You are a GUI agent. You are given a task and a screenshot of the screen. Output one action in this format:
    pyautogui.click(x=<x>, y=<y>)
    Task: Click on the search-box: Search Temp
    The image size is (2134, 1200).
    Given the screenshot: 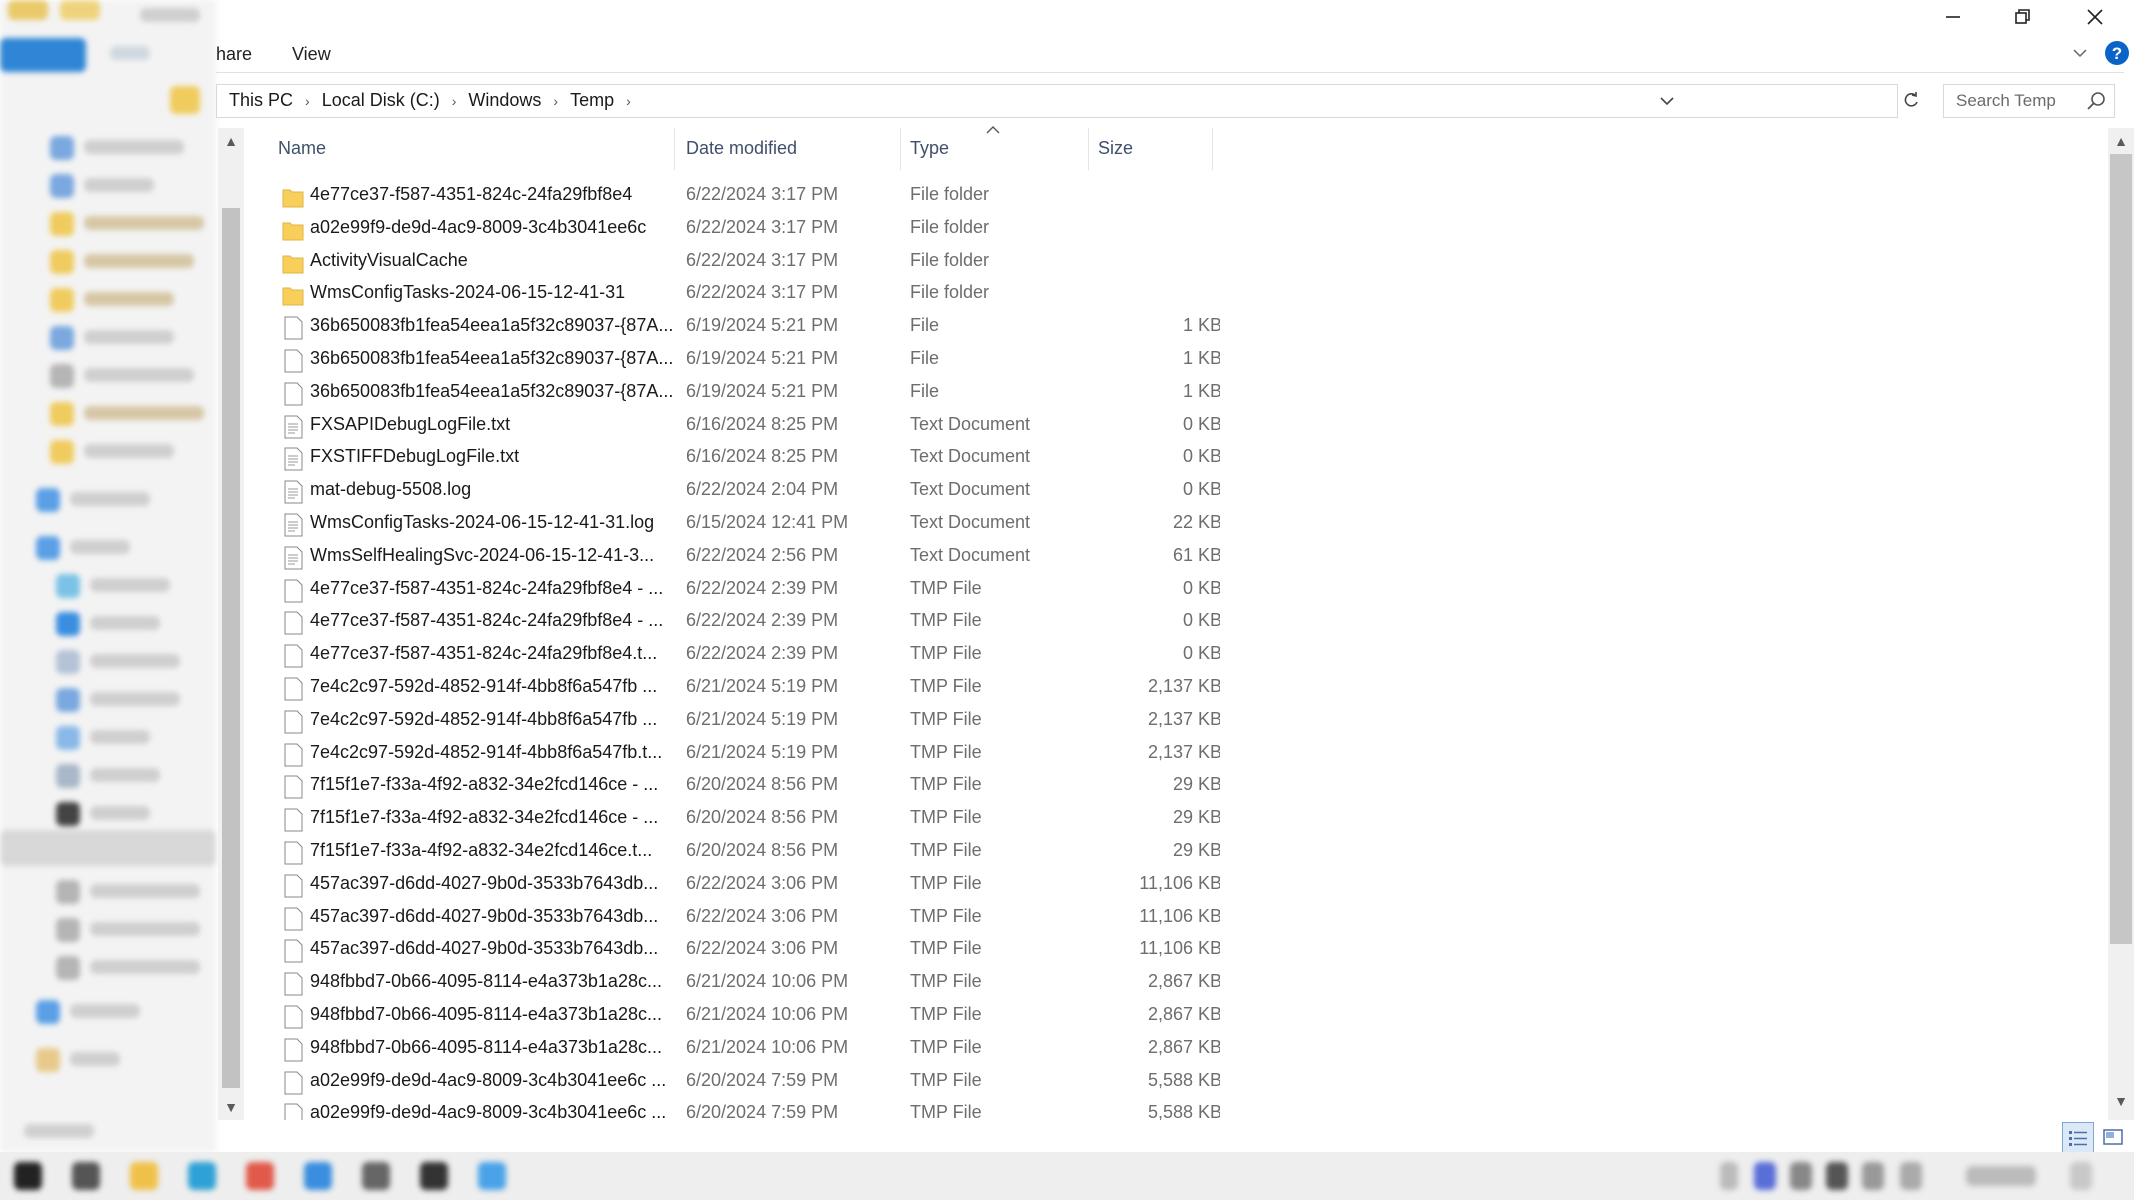 What is the action you would take?
    pyautogui.click(x=2029, y=101)
    